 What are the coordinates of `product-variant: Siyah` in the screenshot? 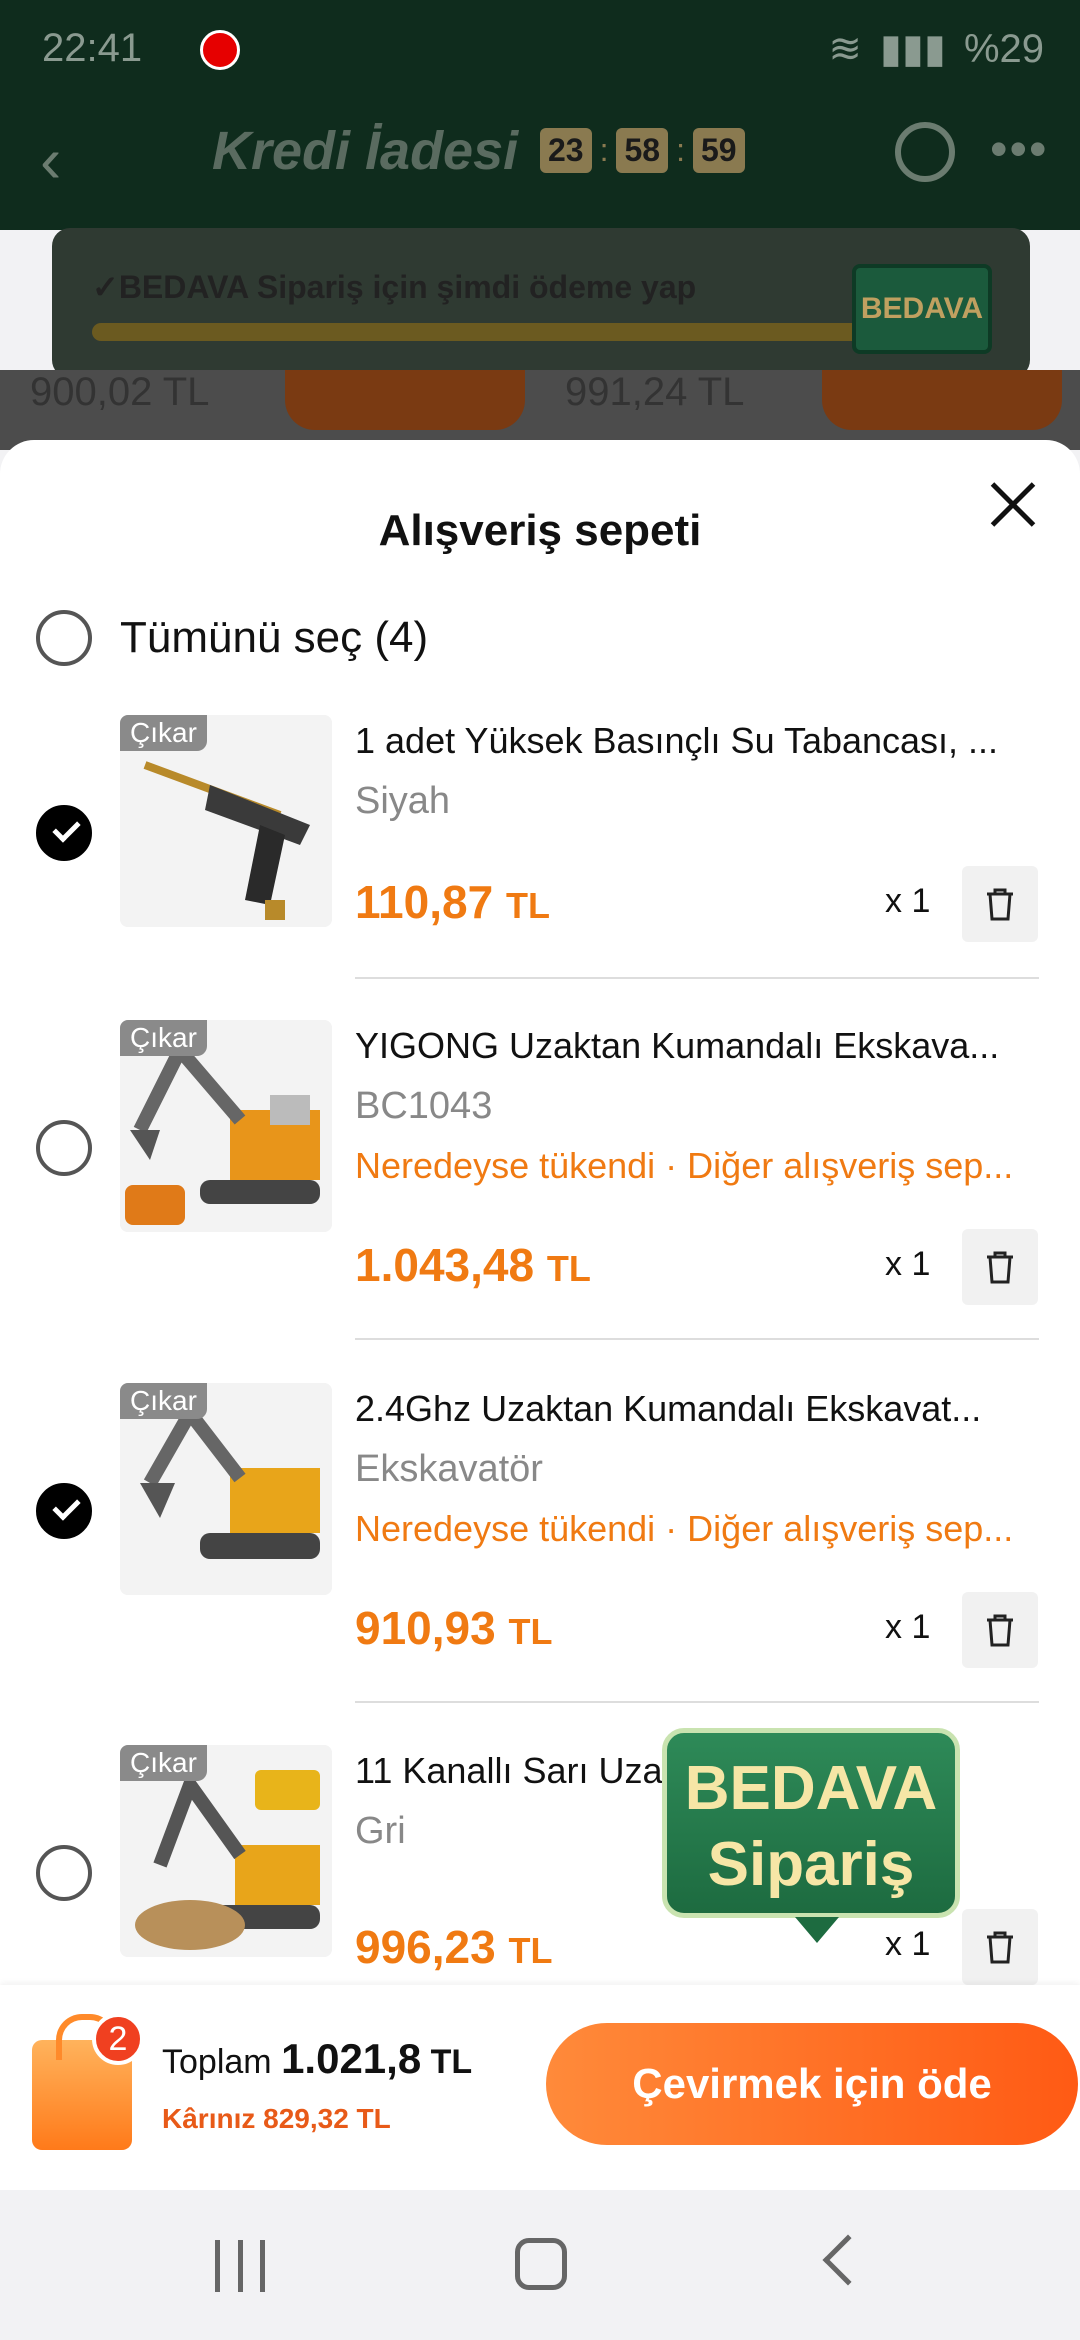 It's located at (402, 801).